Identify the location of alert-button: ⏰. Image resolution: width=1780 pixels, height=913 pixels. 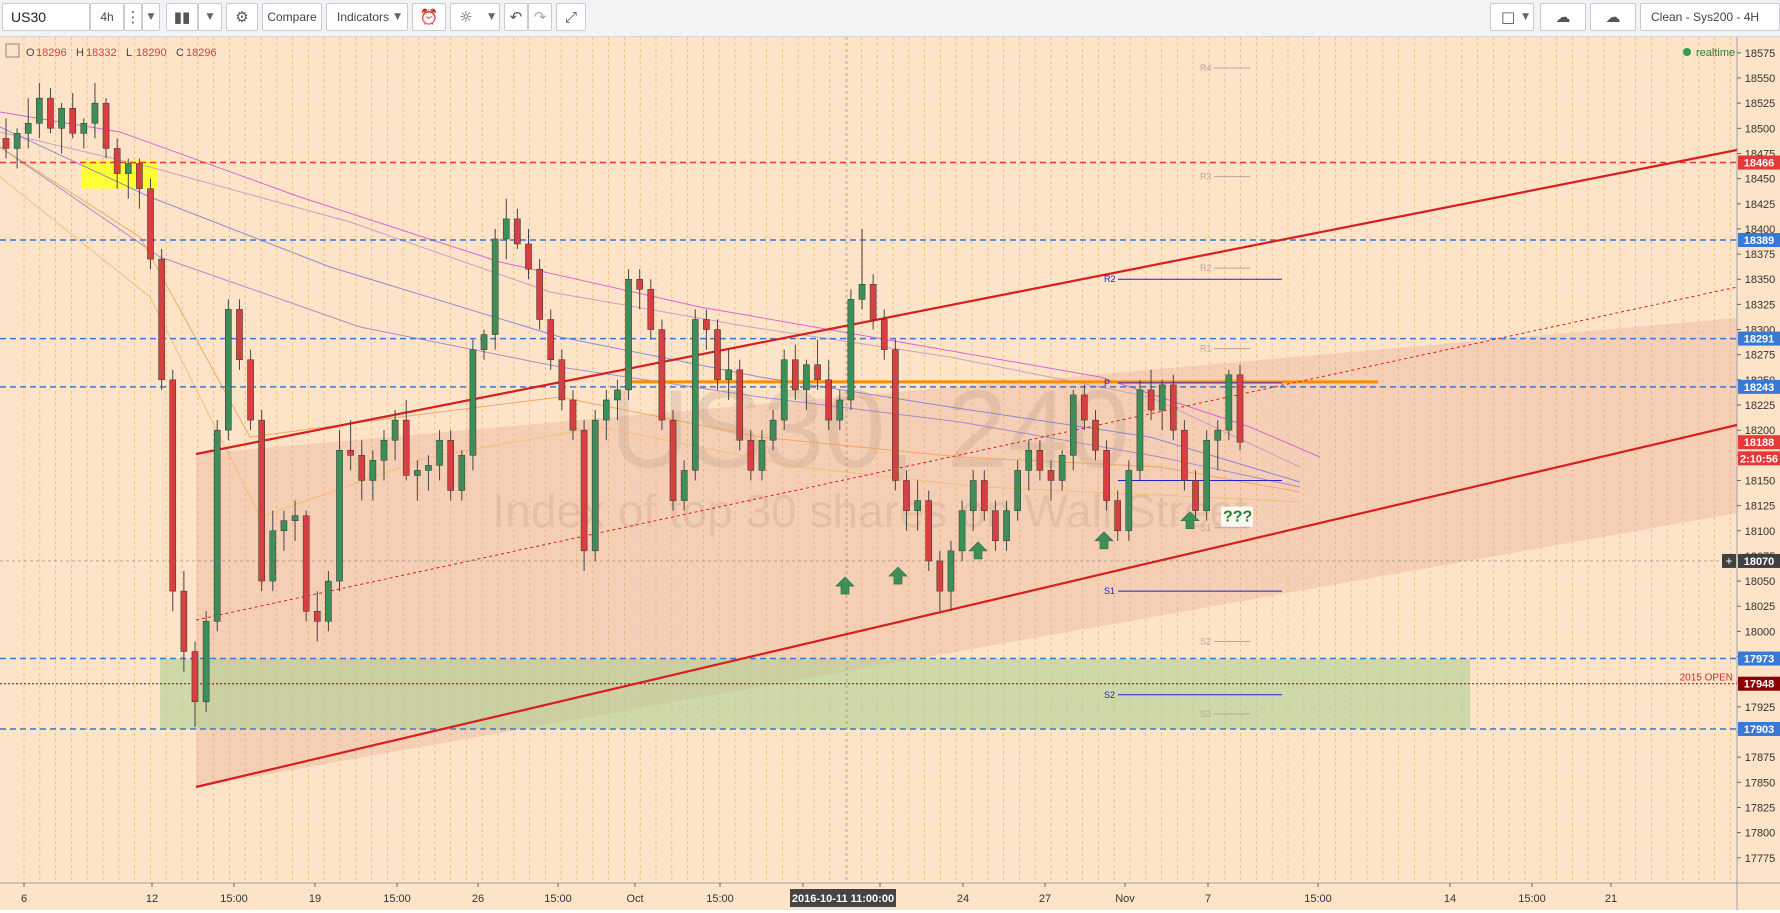
(429, 17).